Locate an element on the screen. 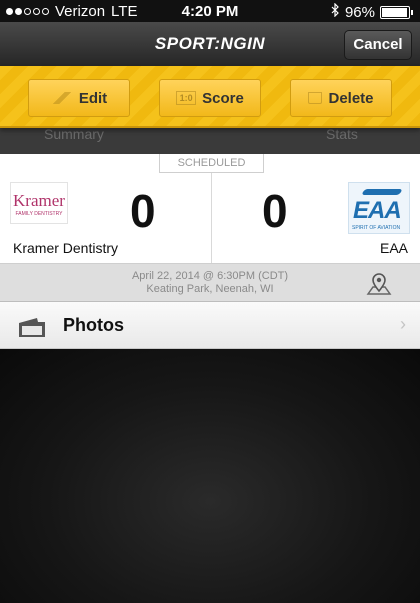 The image size is (420, 603). map-pin-icon is located at coordinates (379, 285).